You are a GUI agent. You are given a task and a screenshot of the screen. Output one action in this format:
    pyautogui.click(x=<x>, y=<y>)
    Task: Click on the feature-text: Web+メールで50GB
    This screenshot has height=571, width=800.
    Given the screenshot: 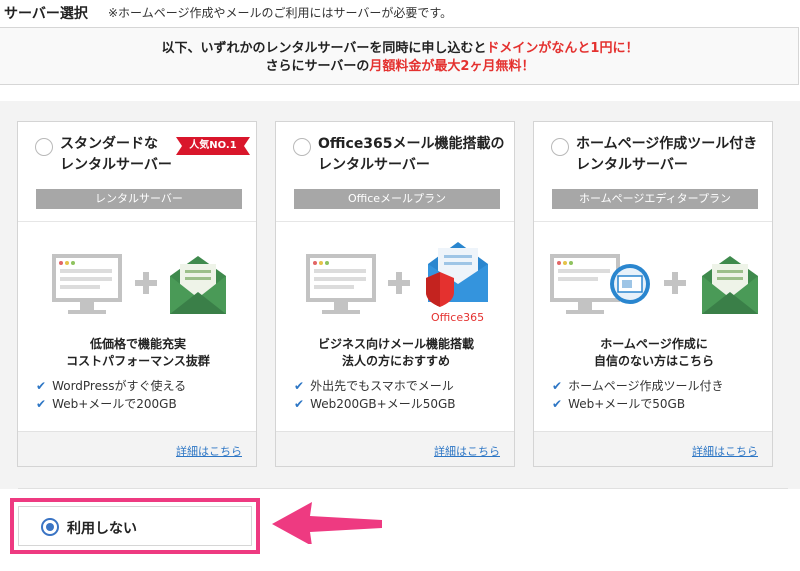 What is the action you would take?
    pyautogui.click(x=627, y=404)
    